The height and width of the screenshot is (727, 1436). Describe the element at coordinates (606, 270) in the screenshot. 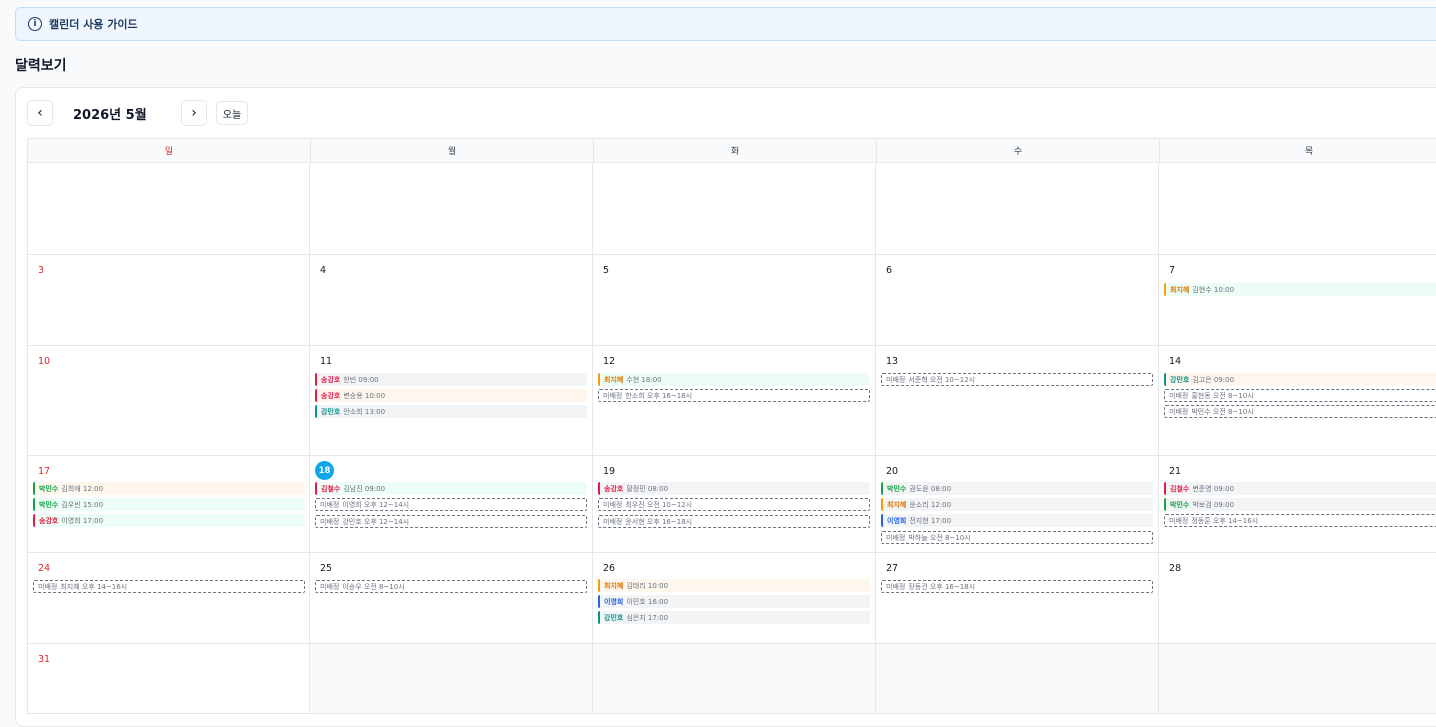

I see `day-number: 5` at that location.